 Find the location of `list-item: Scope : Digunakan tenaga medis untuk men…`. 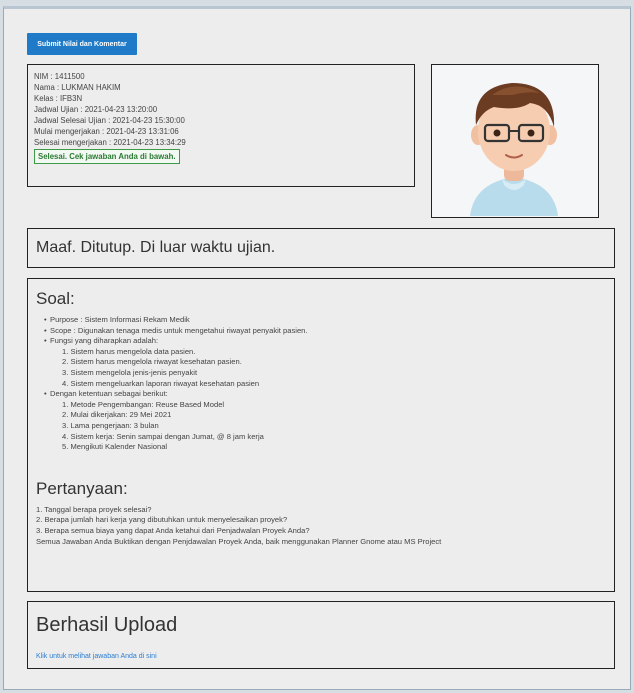

list-item: Scope : Digunakan tenaga medis untuk men… is located at coordinates (325, 331).